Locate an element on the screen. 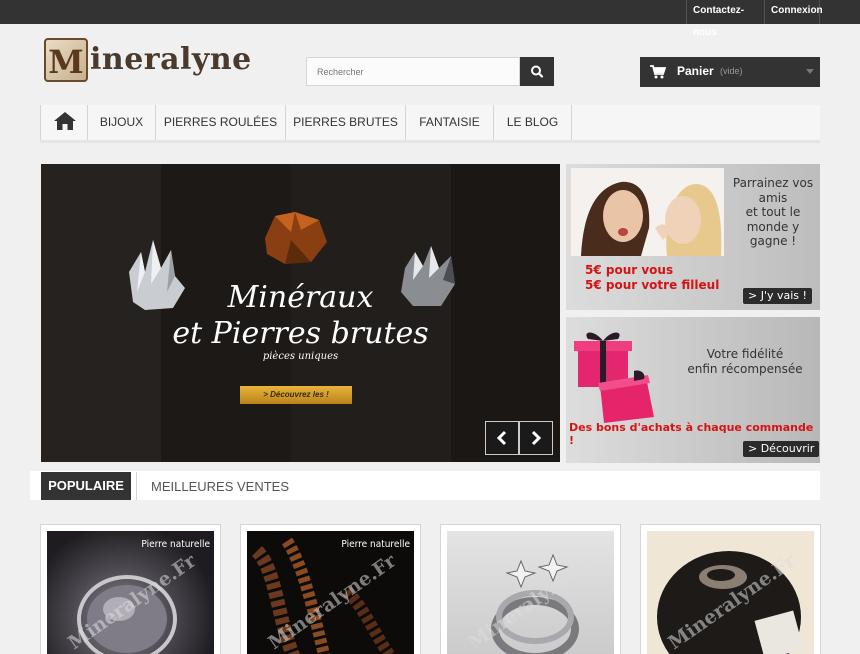 The height and width of the screenshot is (654, 860). top-bar: Contactez-nous Connexion is located at coordinates (430, 19).